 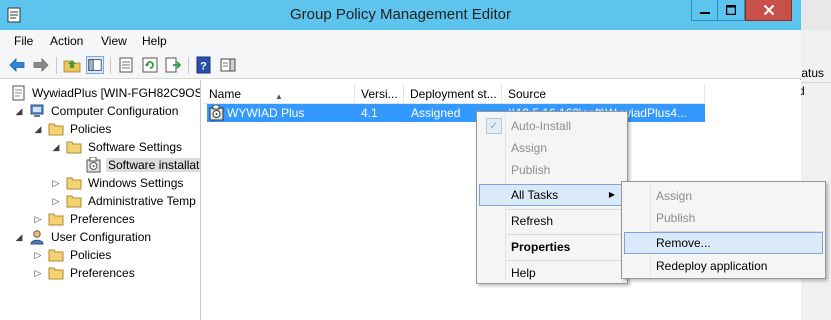 What do you see at coordinates (41, 65) in the screenshot?
I see `forward-arrow-icon` at bounding box center [41, 65].